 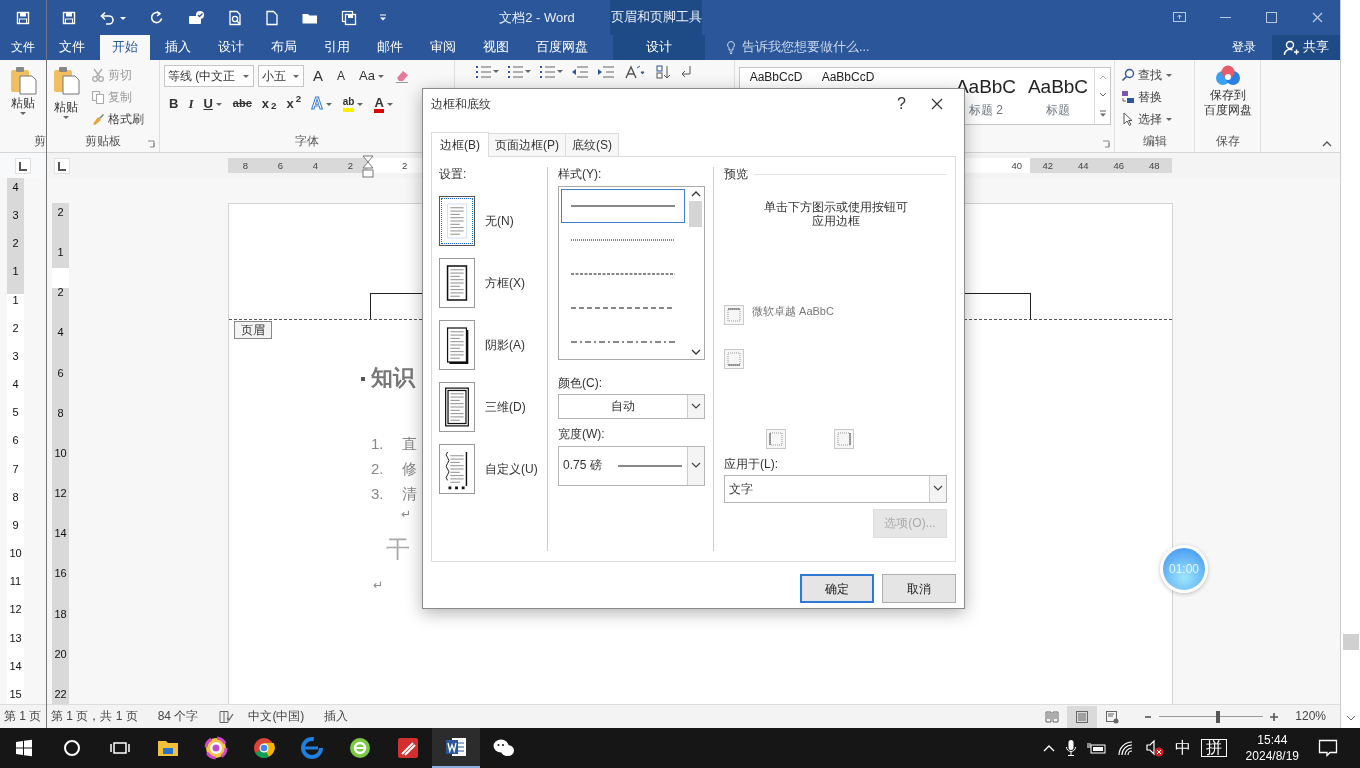 I want to click on chevron-up-icon, so click(x=1048, y=748).